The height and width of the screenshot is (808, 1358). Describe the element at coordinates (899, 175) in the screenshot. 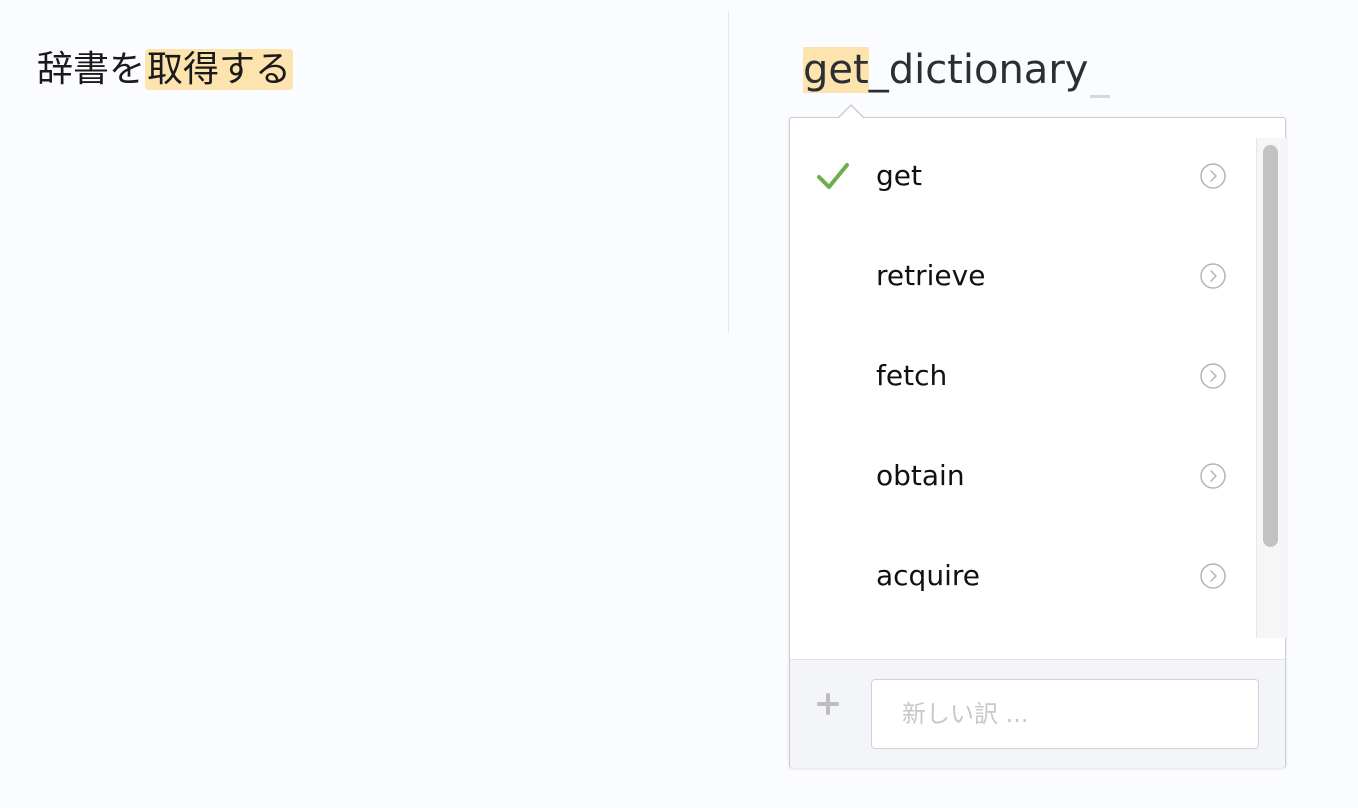

I see `suggestion-label: get` at that location.